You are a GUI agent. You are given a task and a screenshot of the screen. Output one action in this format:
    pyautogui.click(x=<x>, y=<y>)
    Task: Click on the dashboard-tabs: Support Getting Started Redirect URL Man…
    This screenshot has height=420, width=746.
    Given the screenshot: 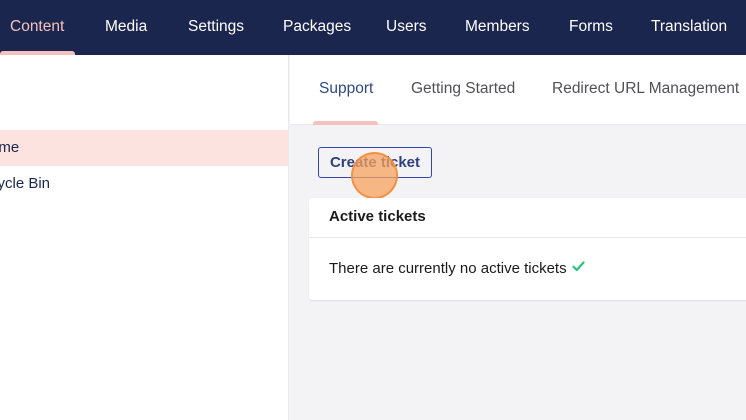 What is the action you would take?
    pyautogui.click(x=518, y=90)
    